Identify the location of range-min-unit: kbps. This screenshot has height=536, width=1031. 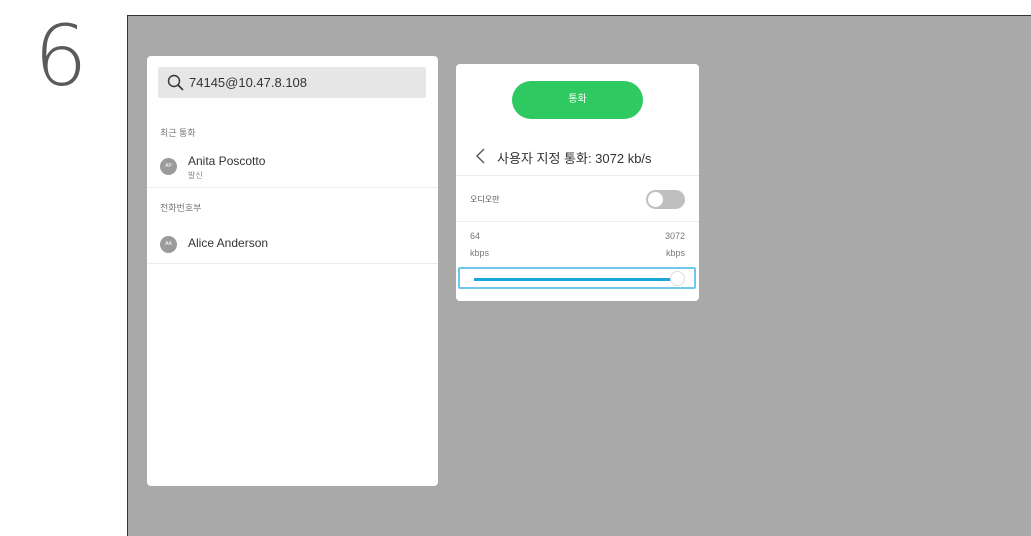
(480, 253).